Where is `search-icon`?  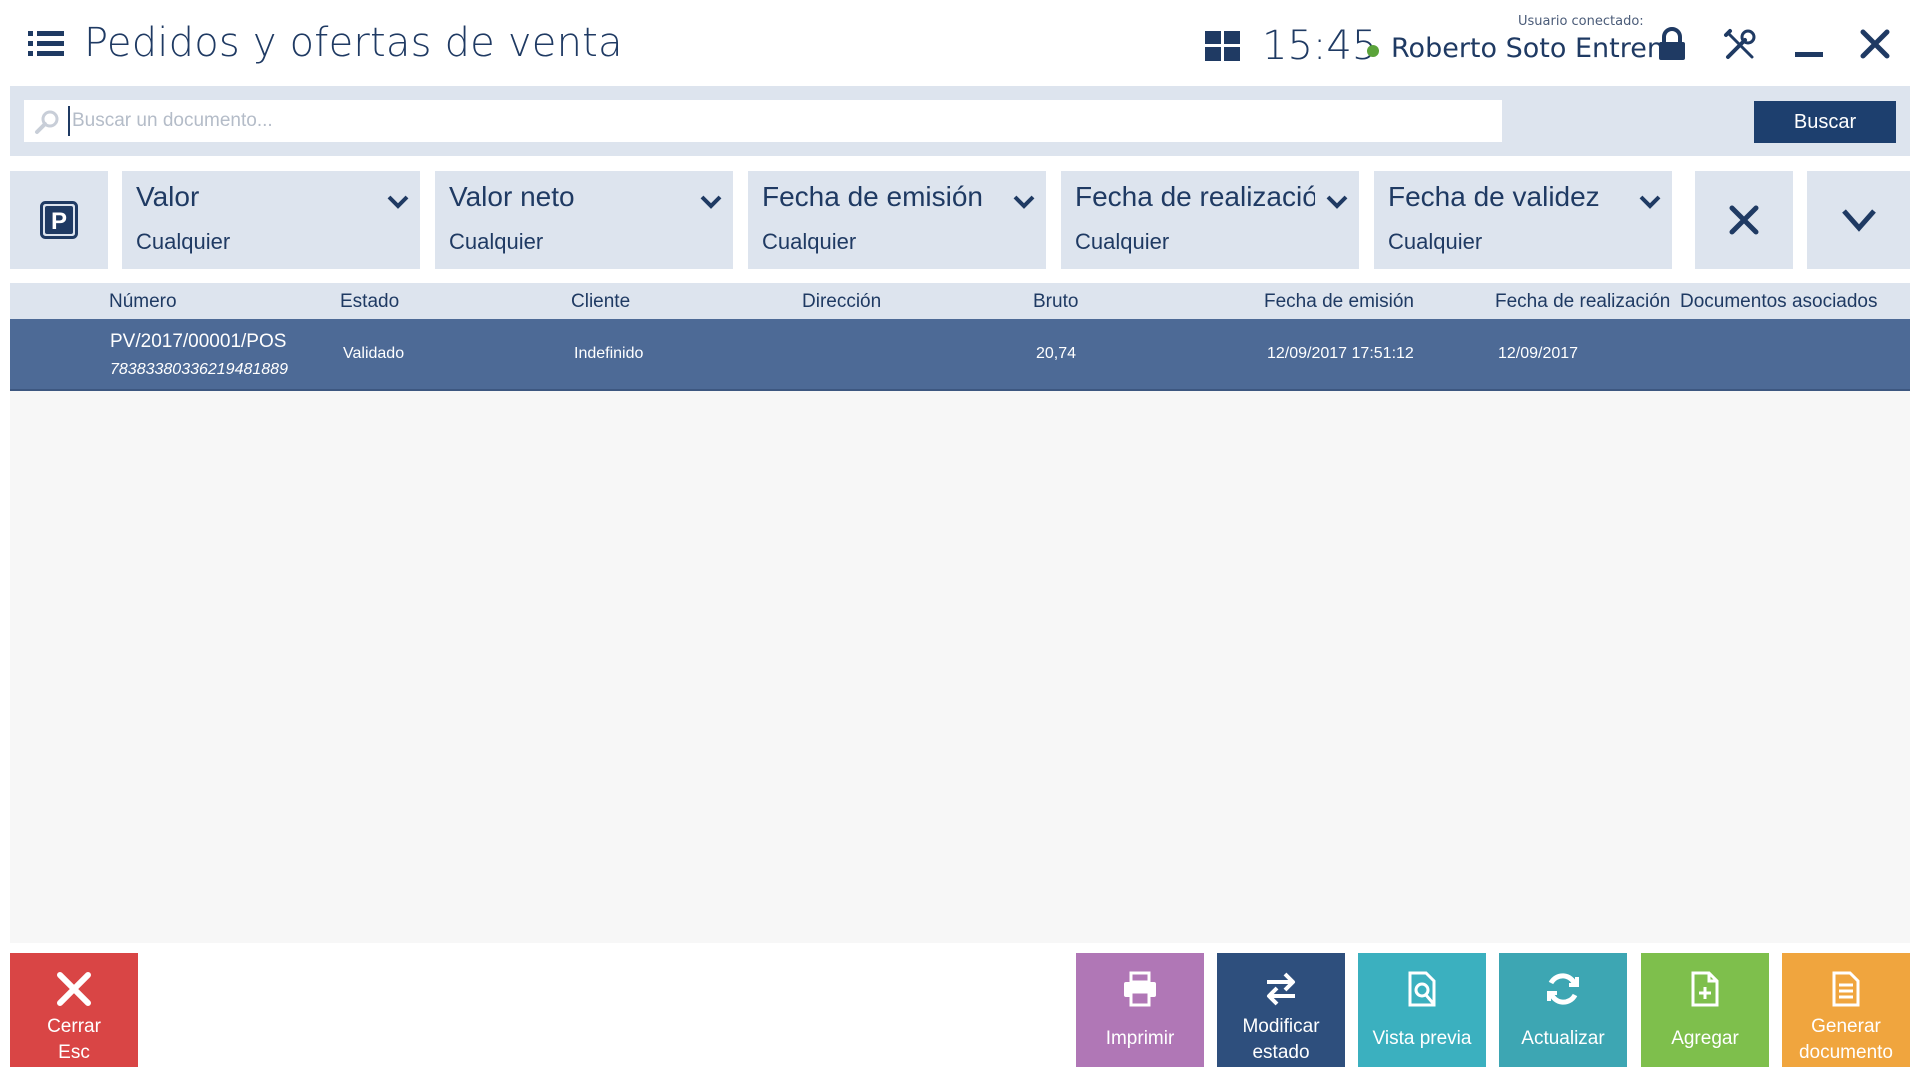
search-icon is located at coordinates (47, 122).